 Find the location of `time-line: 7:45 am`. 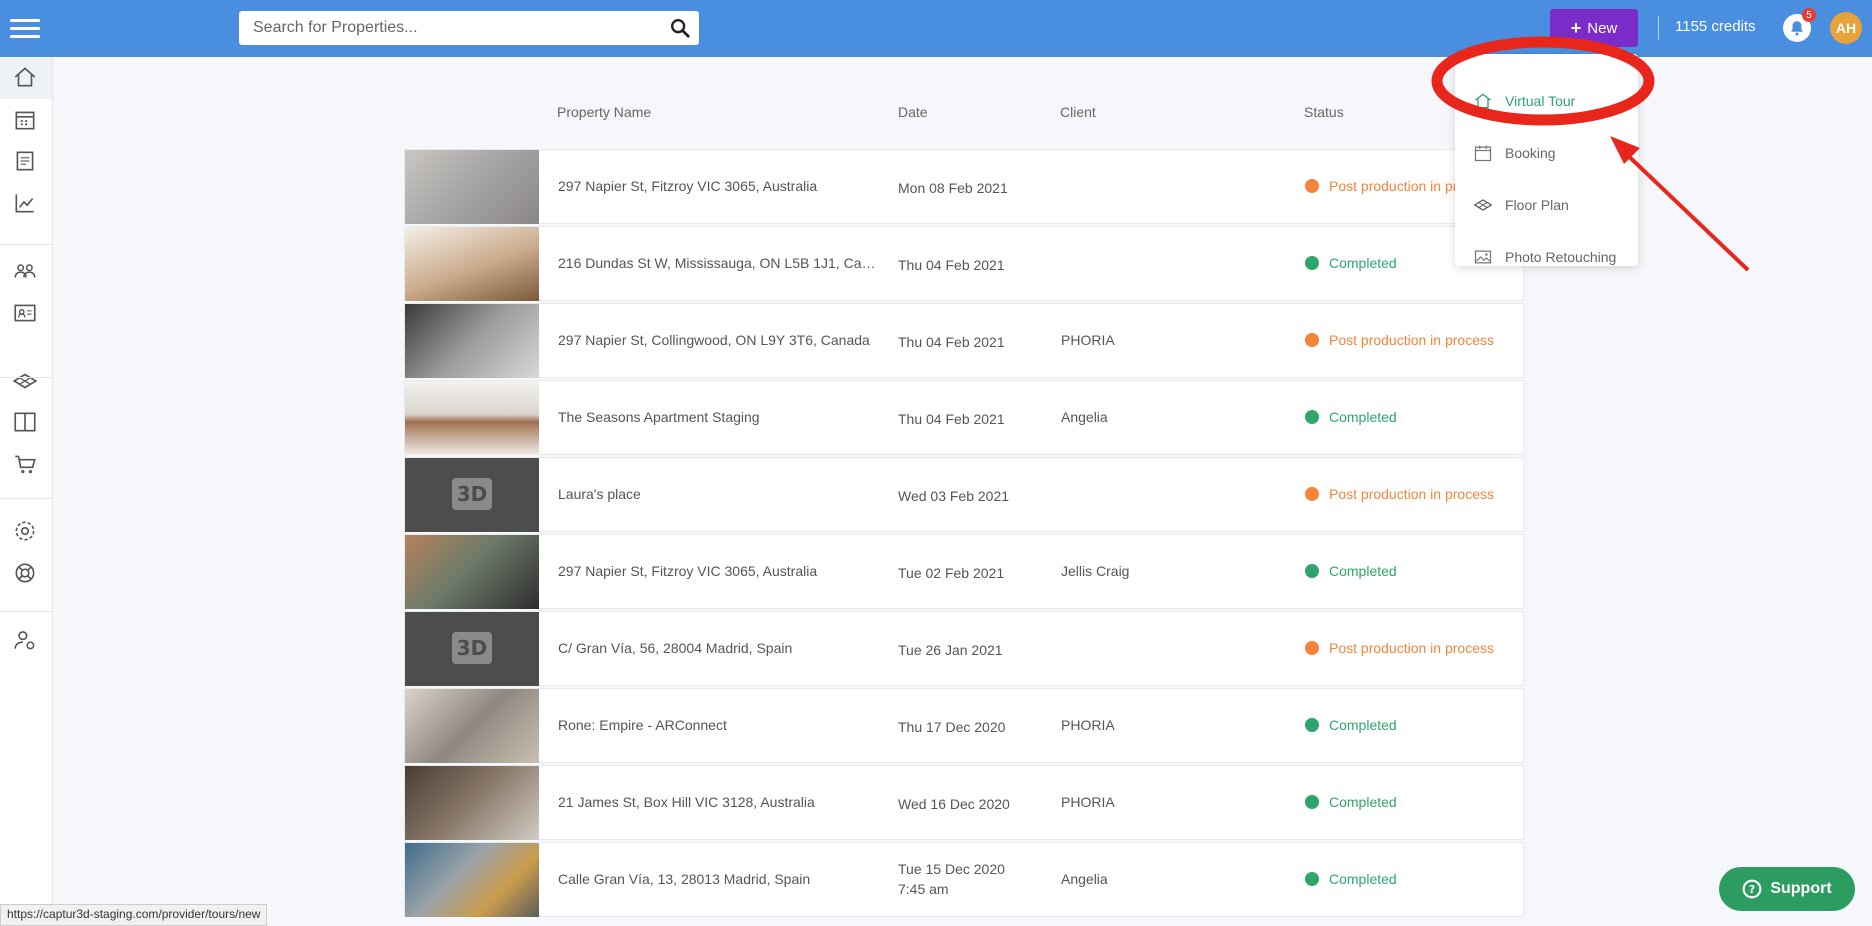

time-line: 7:45 am is located at coordinates (923, 889).